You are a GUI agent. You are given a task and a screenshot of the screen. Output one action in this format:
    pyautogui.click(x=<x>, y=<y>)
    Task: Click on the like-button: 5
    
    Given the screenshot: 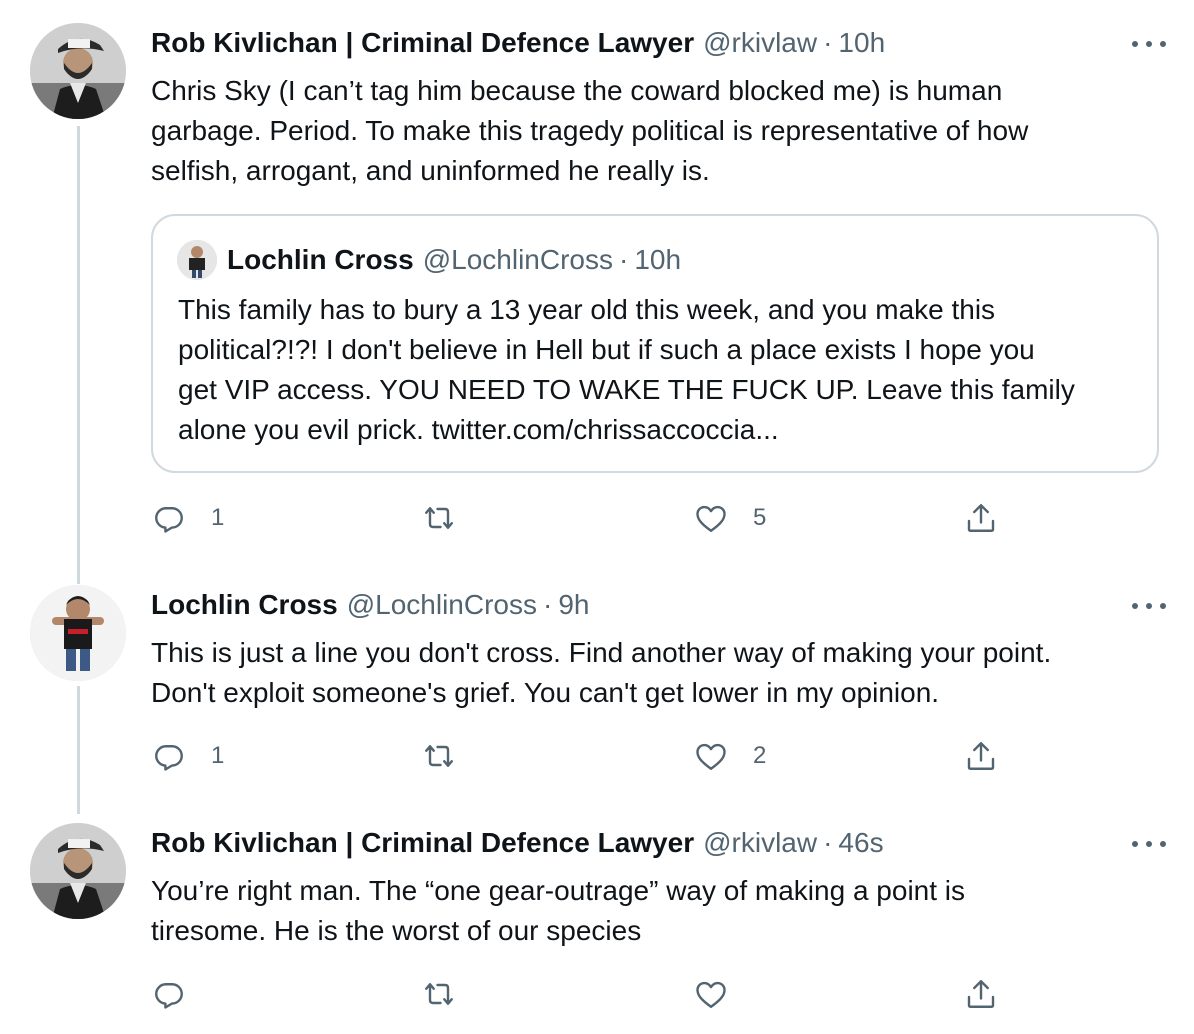 What is the action you would take?
    pyautogui.click(x=729, y=518)
    